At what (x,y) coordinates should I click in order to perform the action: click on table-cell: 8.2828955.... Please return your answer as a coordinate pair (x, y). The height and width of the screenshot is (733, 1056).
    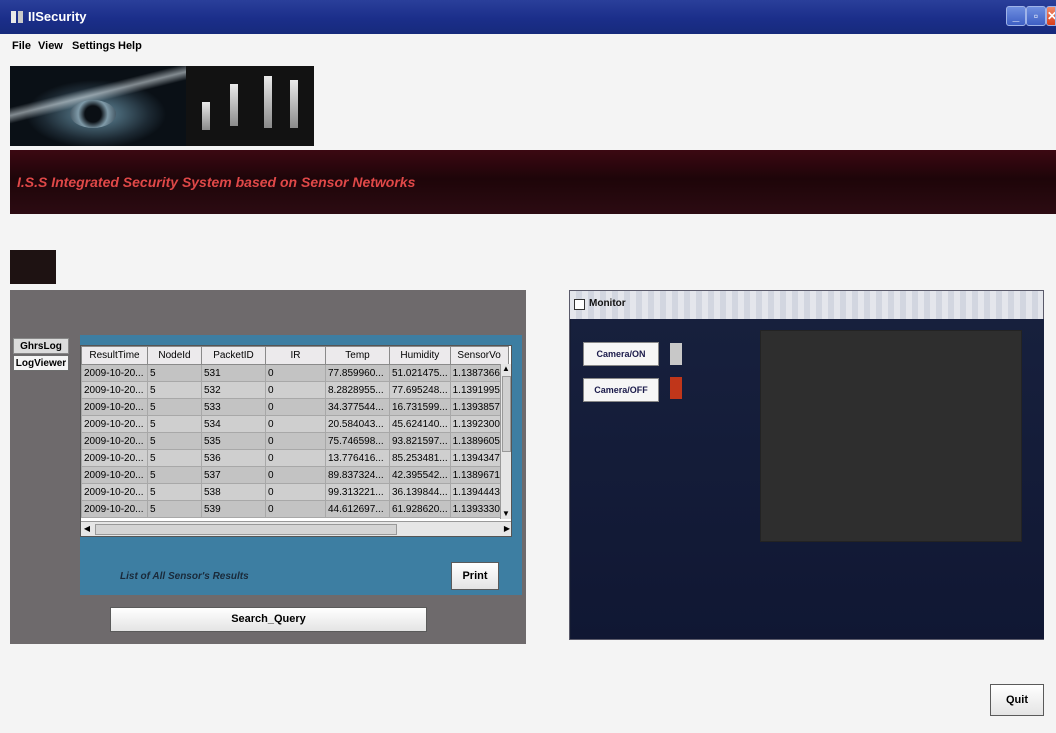
    Looking at the image, I should click on (357, 390).